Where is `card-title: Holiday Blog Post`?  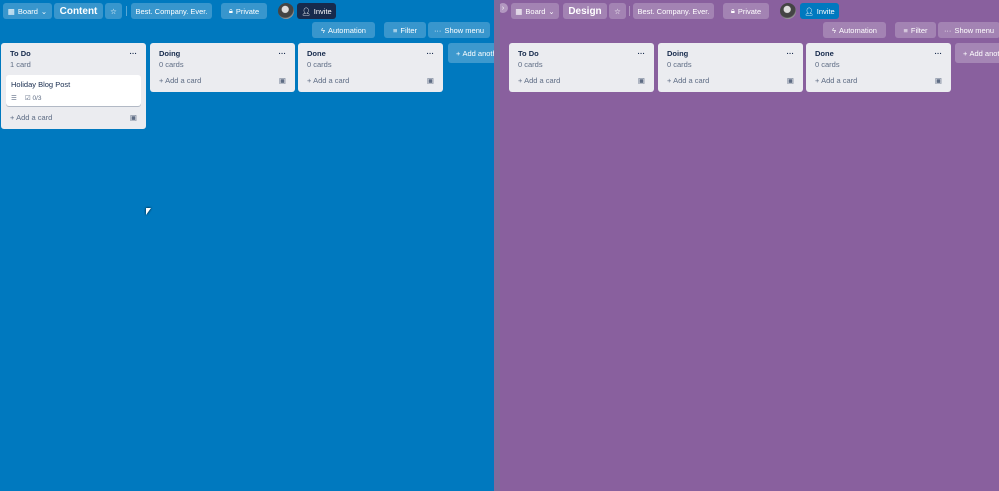
card-title: Holiday Blog Post is located at coordinates (41, 84).